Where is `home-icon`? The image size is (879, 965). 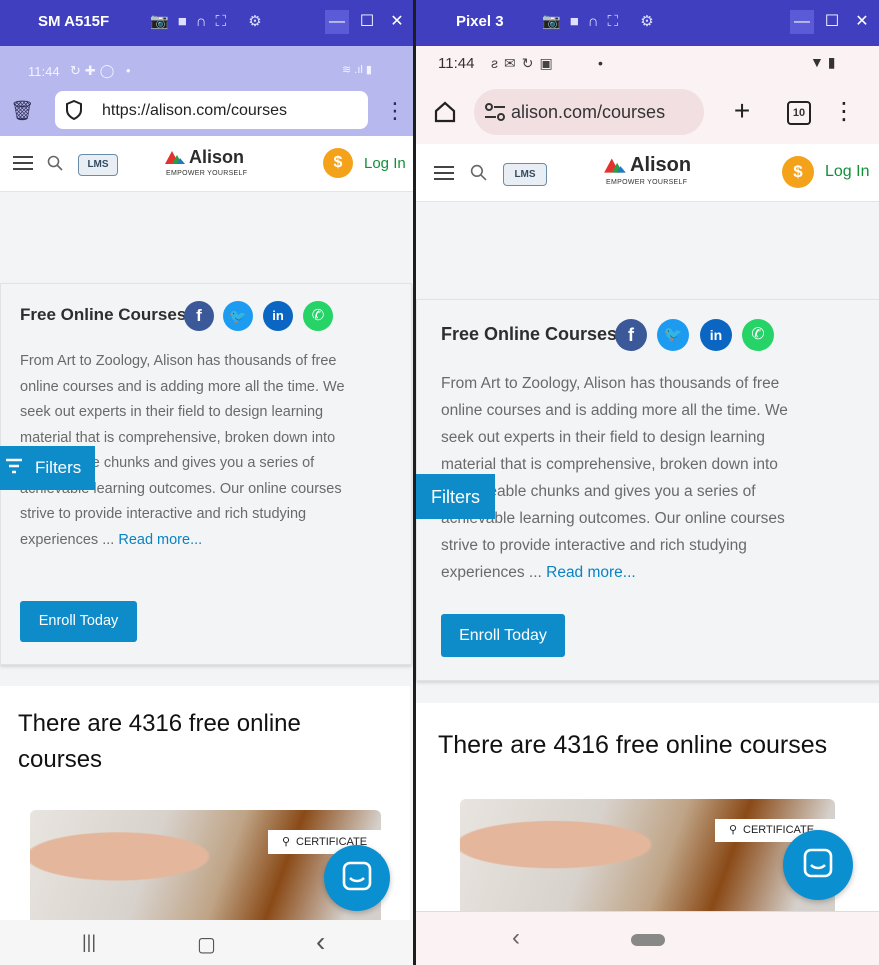
home-icon is located at coordinates (445, 112).